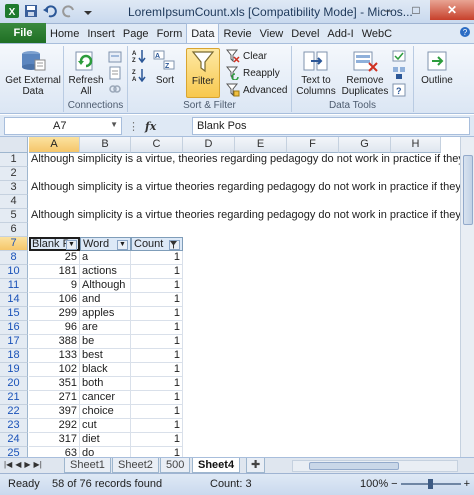 The image size is (474, 495). I want to click on row-header-16: 16, so click(14, 328).